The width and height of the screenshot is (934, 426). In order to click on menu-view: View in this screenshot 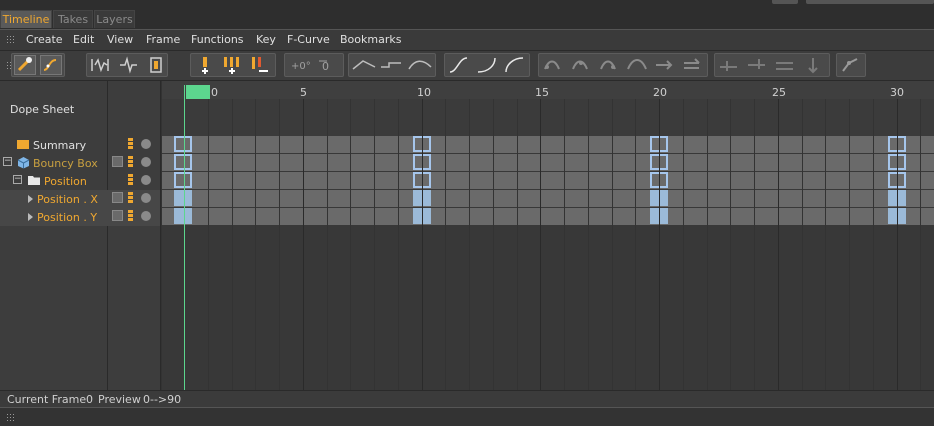, I will do `click(120, 39)`.